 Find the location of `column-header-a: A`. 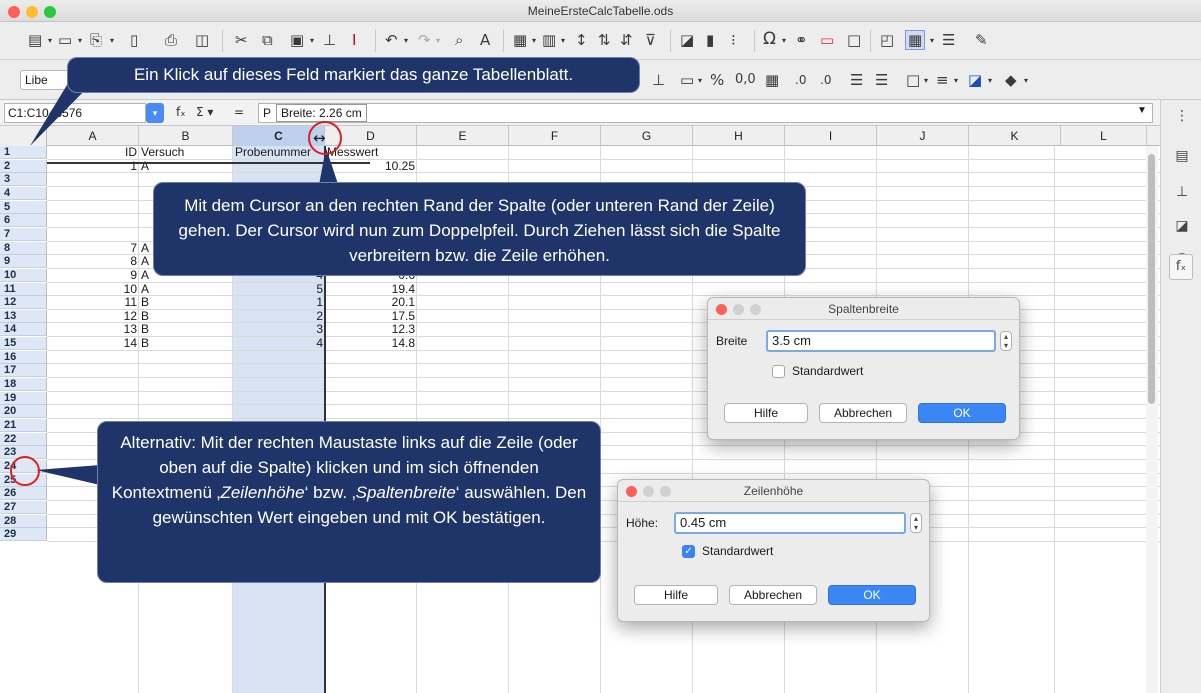

column-header-a: A is located at coordinates (93, 136).